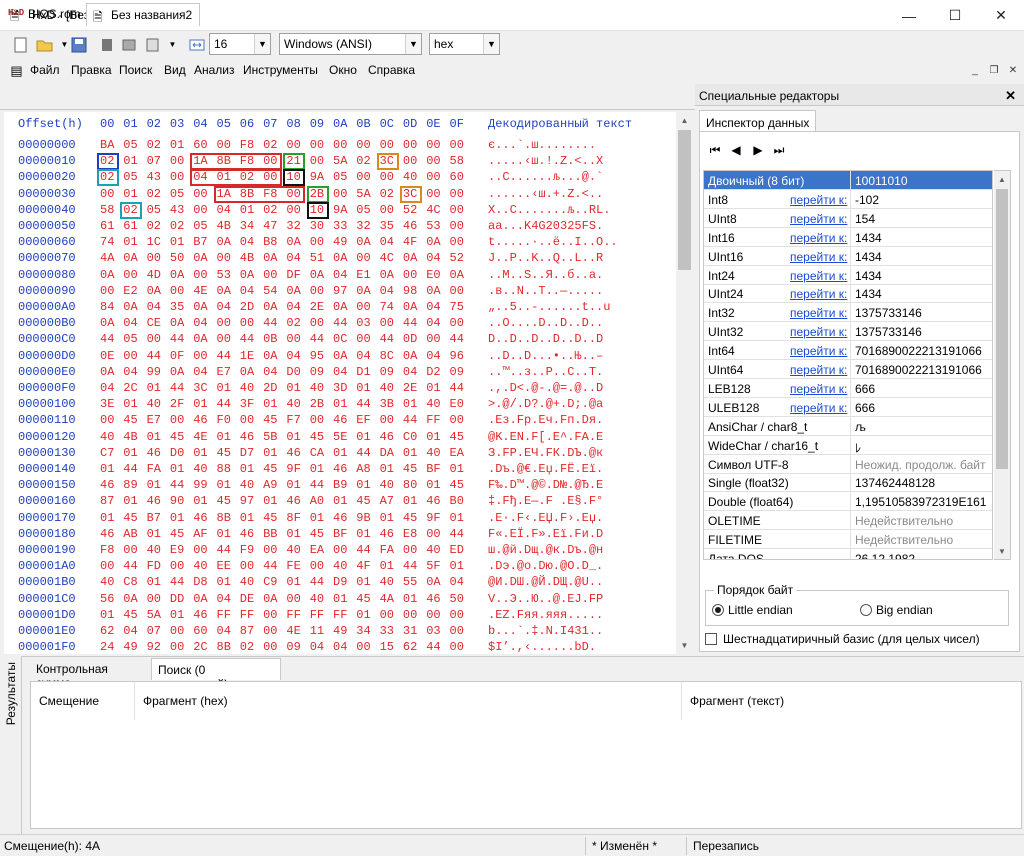  What do you see at coordinates (107, 258) in the screenshot?
I see `hex-byte: 4A` at bounding box center [107, 258].